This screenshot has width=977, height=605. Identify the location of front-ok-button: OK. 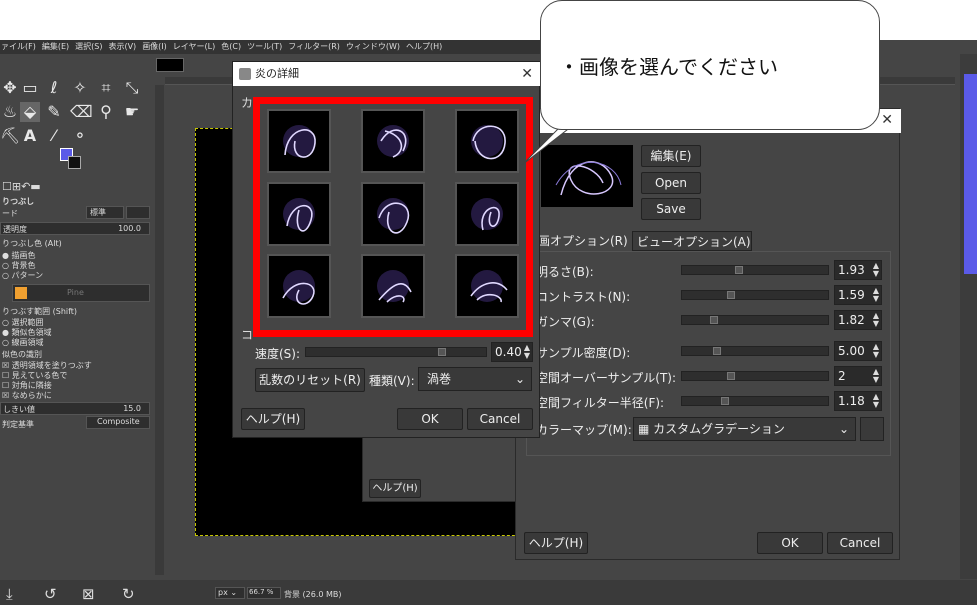
(430, 419).